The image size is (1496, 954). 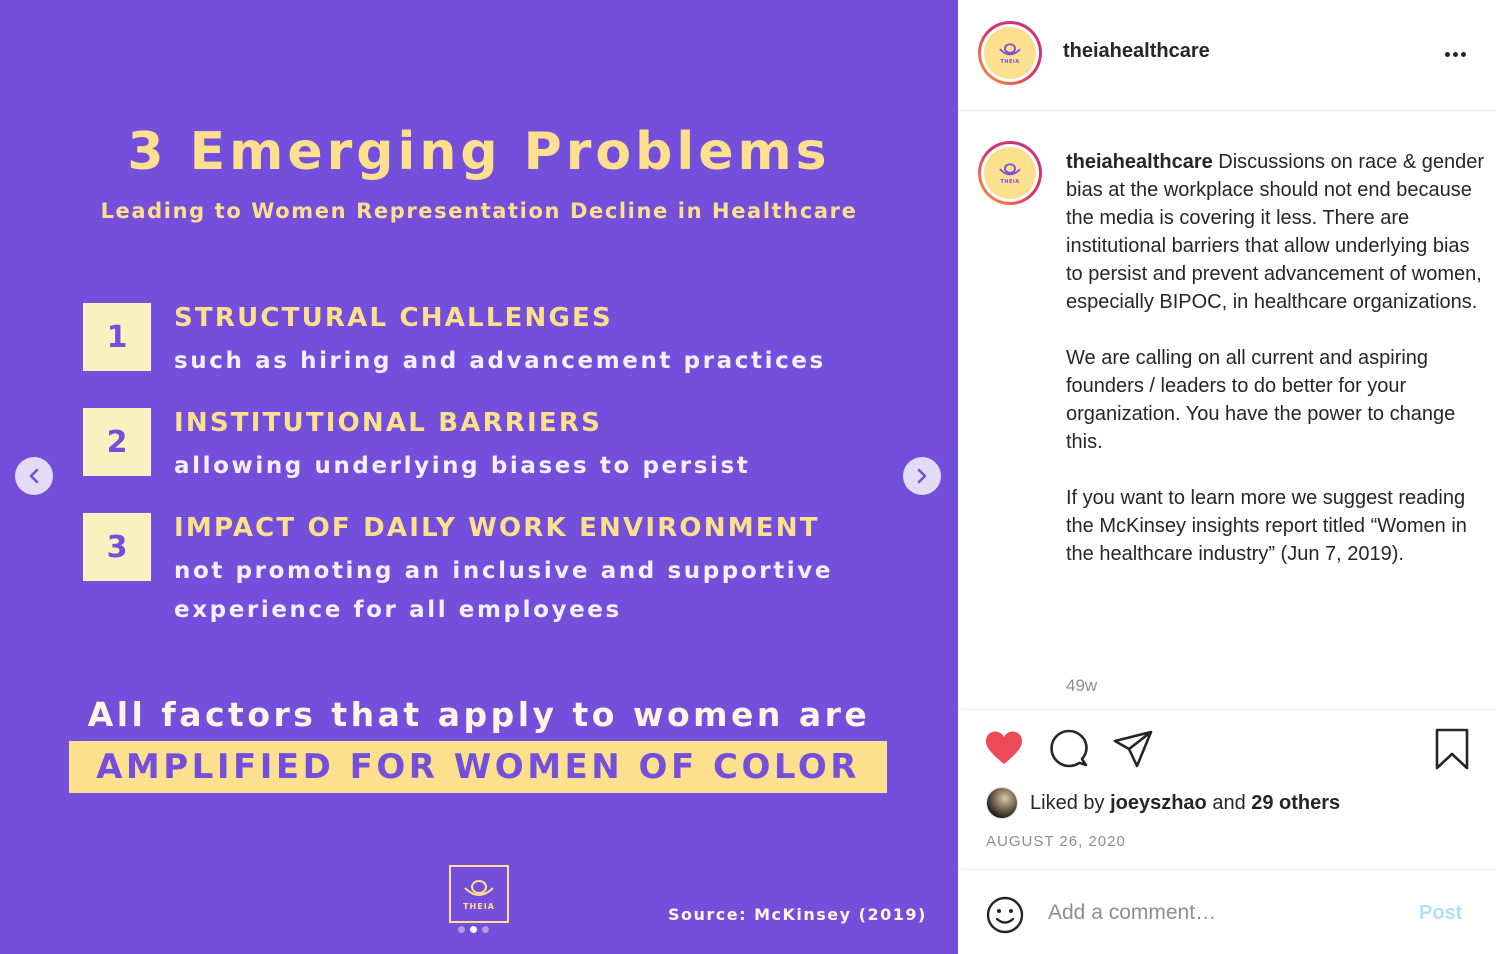 I want to click on share-button, so click(x=1133, y=751).